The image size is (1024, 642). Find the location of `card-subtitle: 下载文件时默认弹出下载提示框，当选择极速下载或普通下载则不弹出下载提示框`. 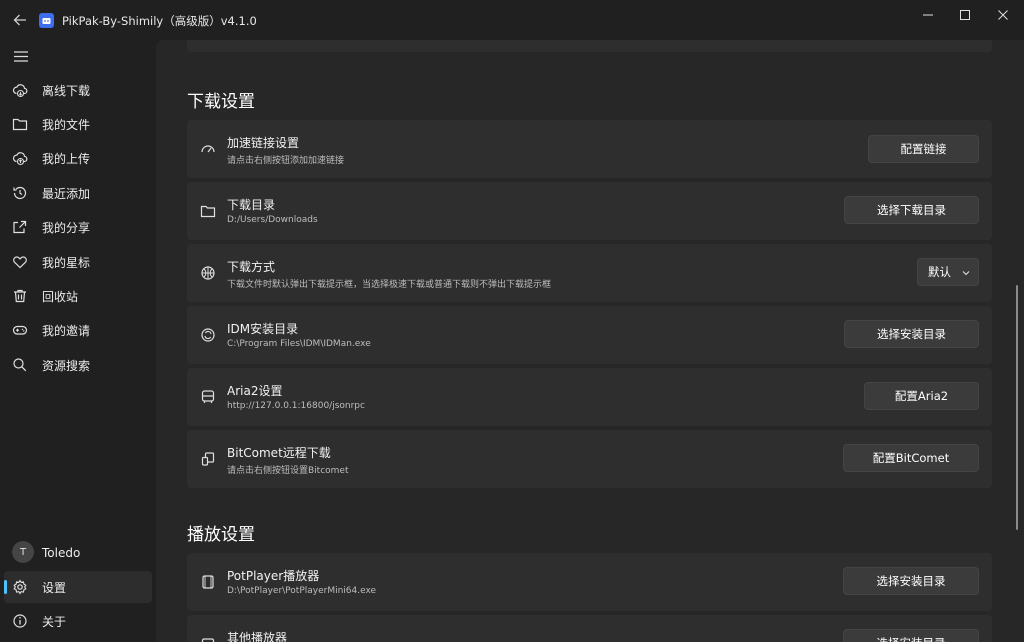

card-subtitle: 下载文件时默认弹出下载提示框，当选择极速下载或普通下载则不弹出下载提示框 is located at coordinates (389, 285).